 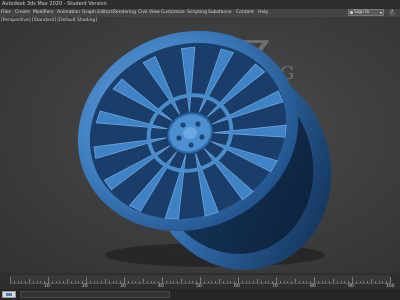 What do you see at coordinates (380, 12) in the screenshot?
I see `chevron-down-icon: ▾` at bounding box center [380, 12].